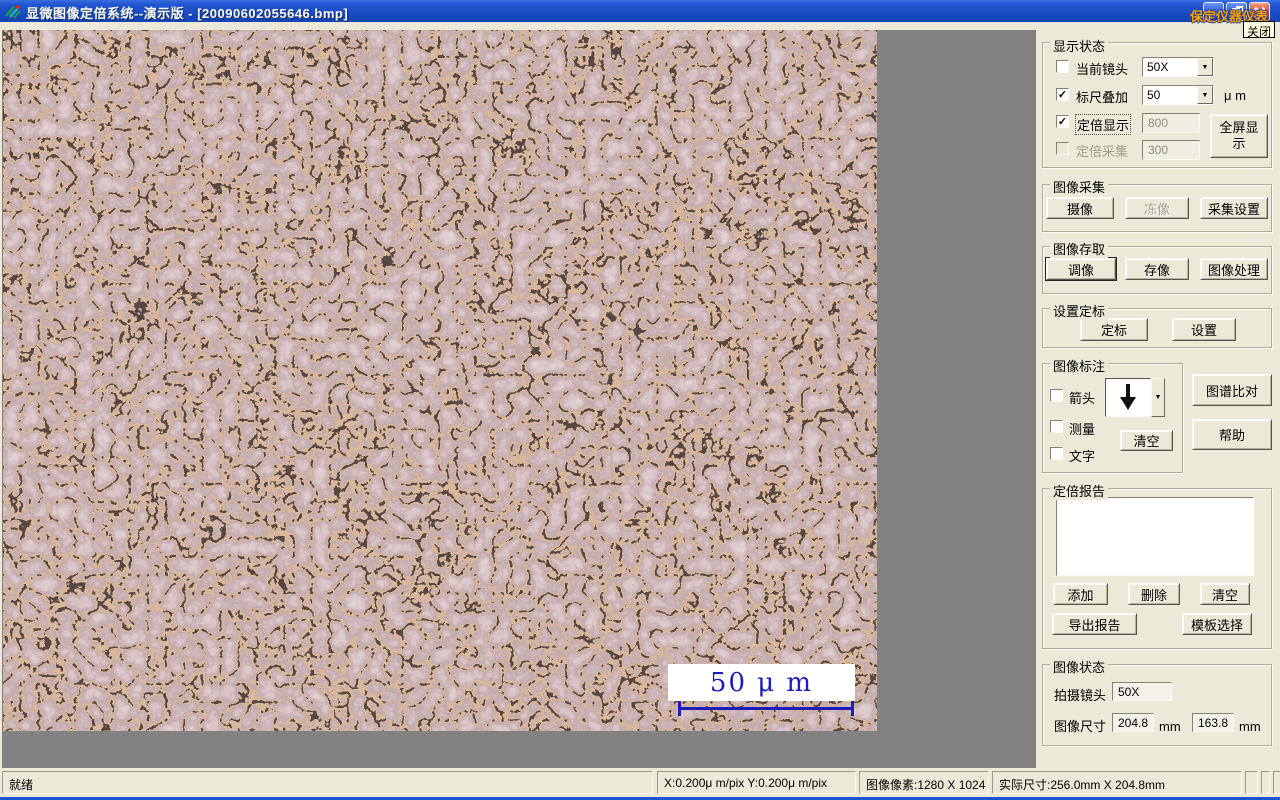  I want to click on current-lens-combo: 50X ▼, so click(1178, 67).